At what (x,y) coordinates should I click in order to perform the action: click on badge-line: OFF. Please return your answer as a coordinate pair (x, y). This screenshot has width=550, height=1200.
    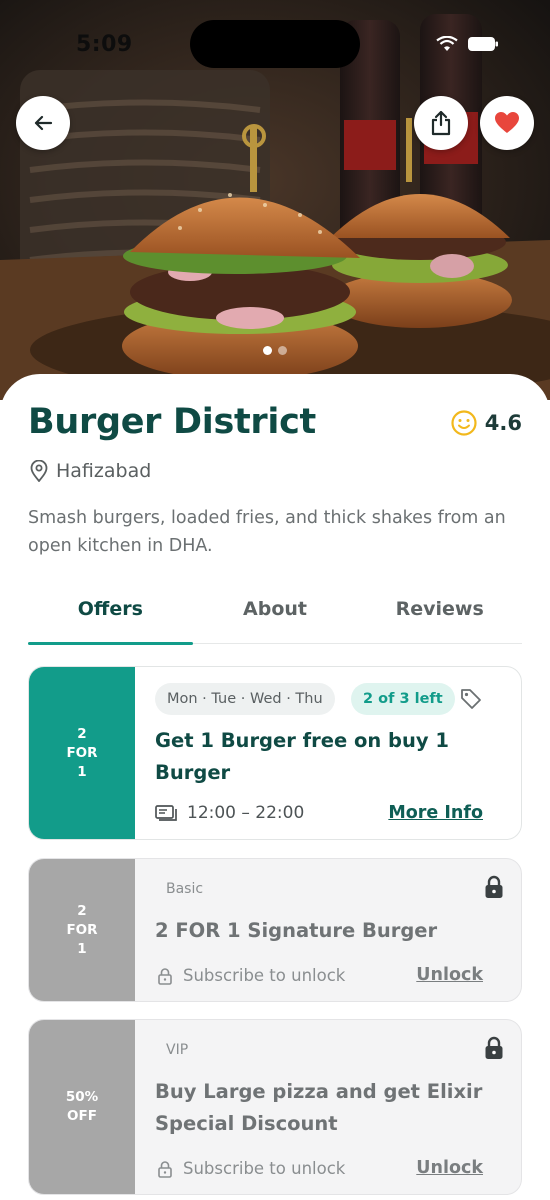
    Looking at the image, I should click on (82, 1116).